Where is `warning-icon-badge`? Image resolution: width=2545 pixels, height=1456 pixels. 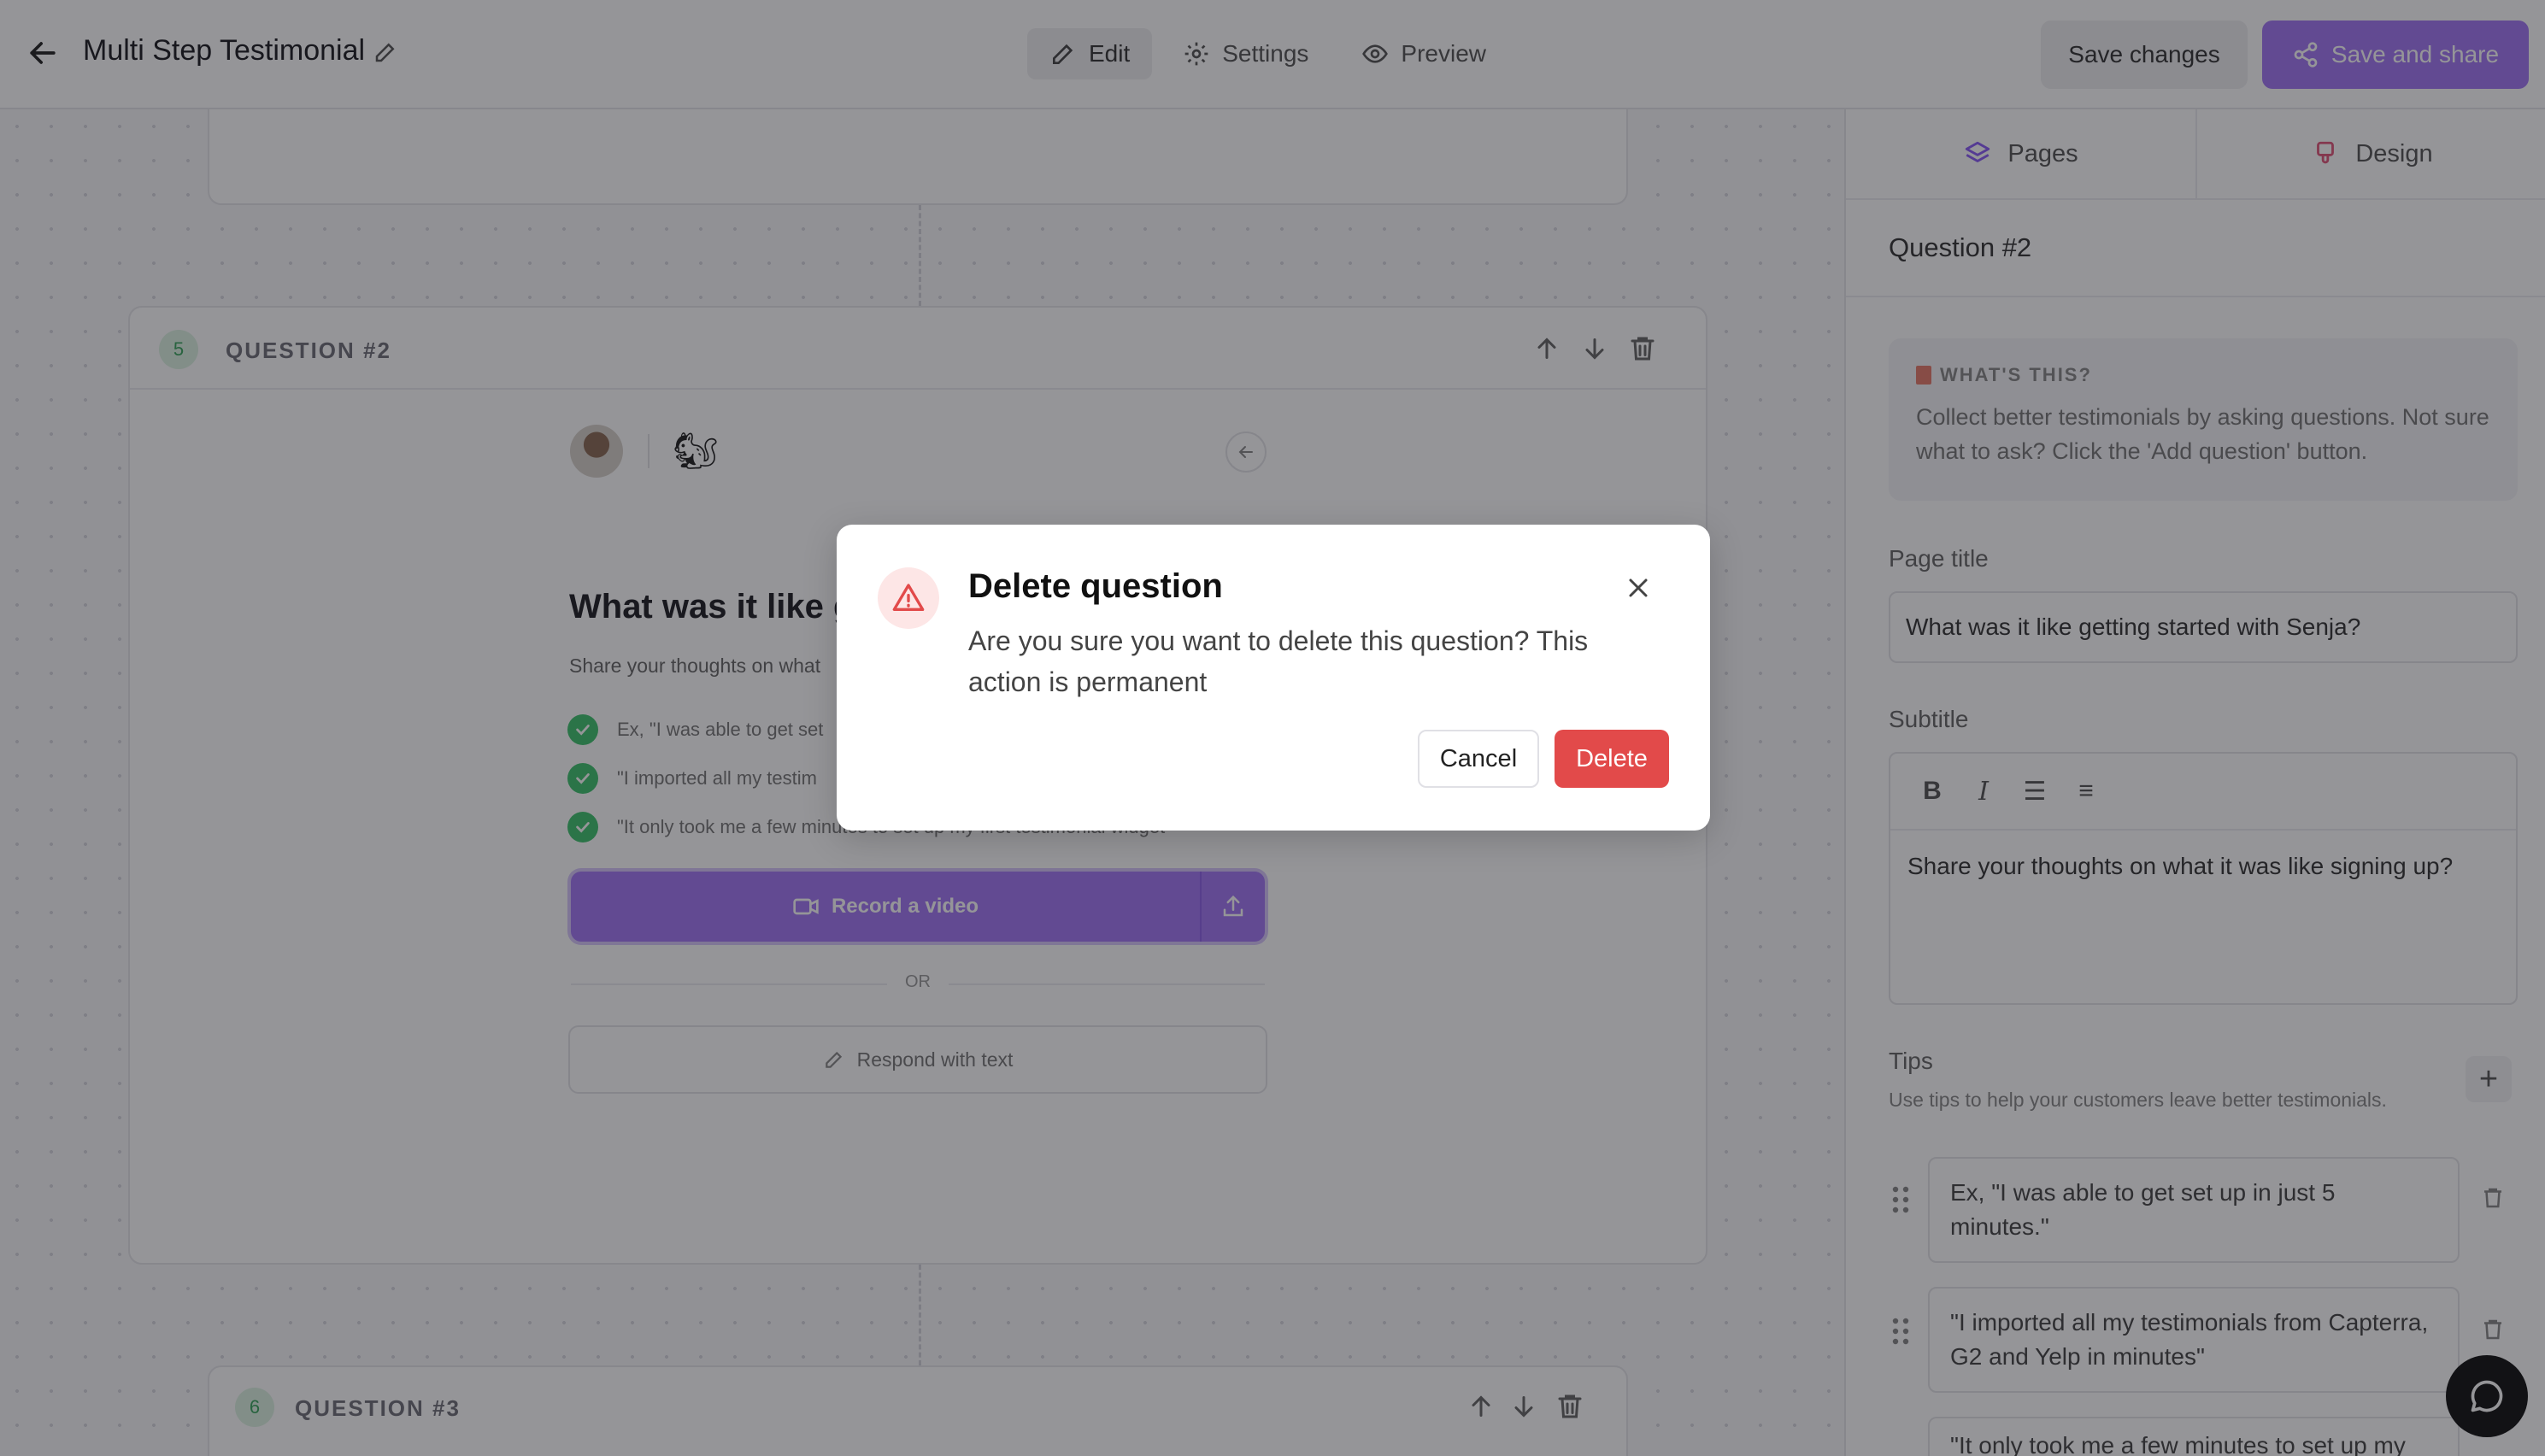
warning-icon-badge is located at coordinates (909, 598).